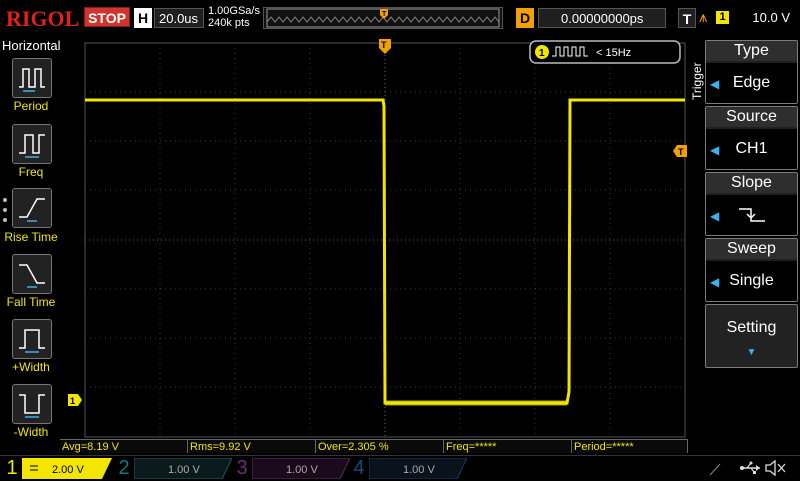 The width and height of the screenshot is (800, 481). I want to click on frequency-readout: < 15Hz, so click(613, 53).